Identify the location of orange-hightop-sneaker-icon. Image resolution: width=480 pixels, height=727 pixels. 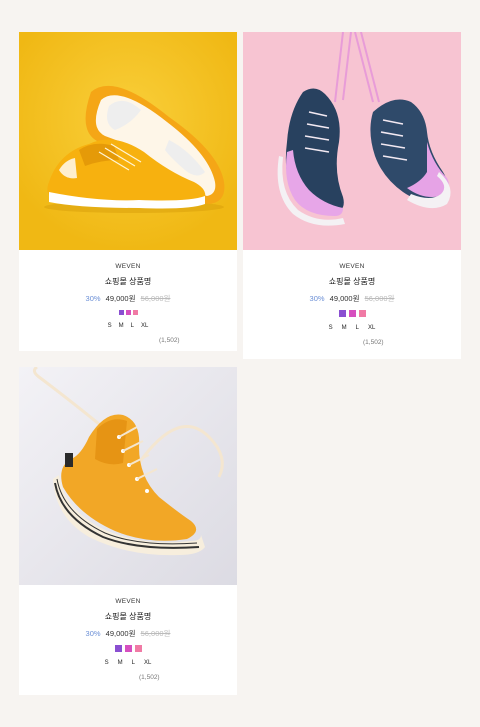
(128, 476).